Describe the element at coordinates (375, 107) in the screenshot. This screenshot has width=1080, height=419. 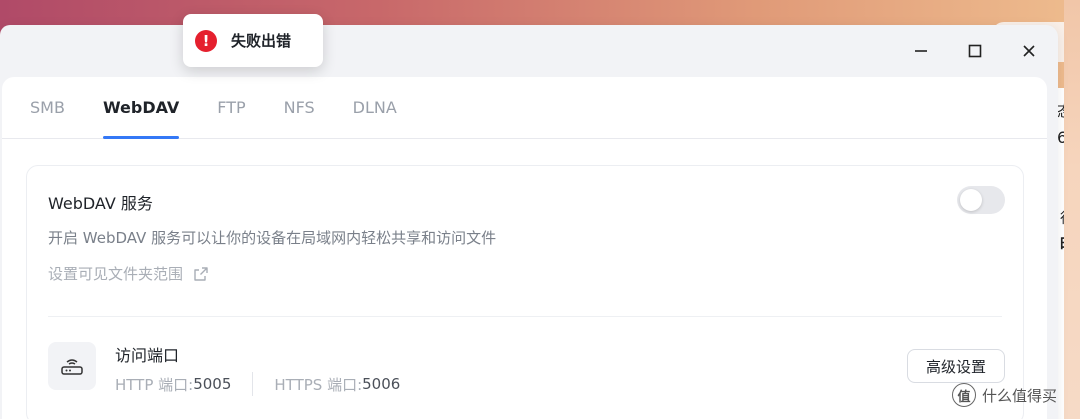
I see `tab-dlna: DLNA` at that location.